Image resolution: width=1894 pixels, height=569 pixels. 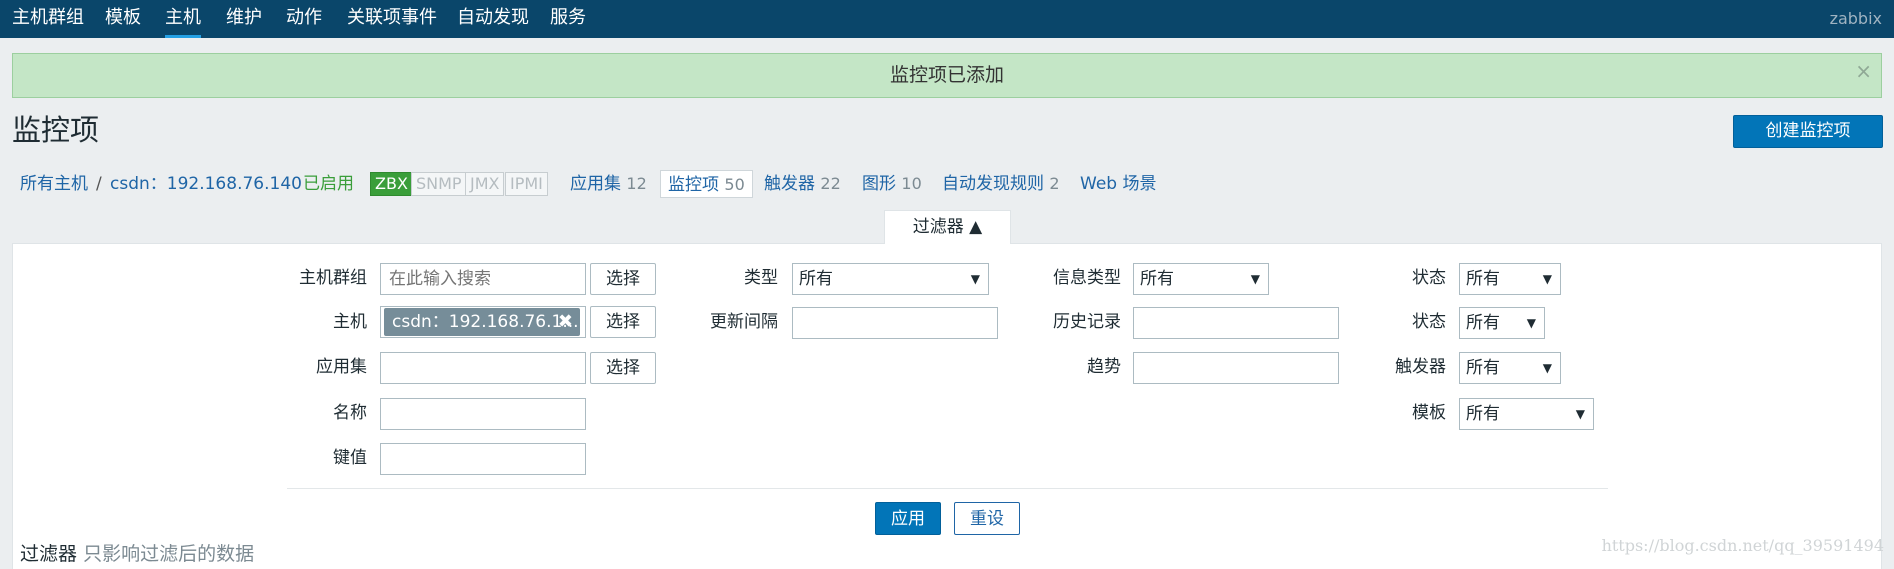 What do you see at coordinates (304, 19) in the screenshot?
I see `nav-actions: 动作` at bounding box center [304, 19].